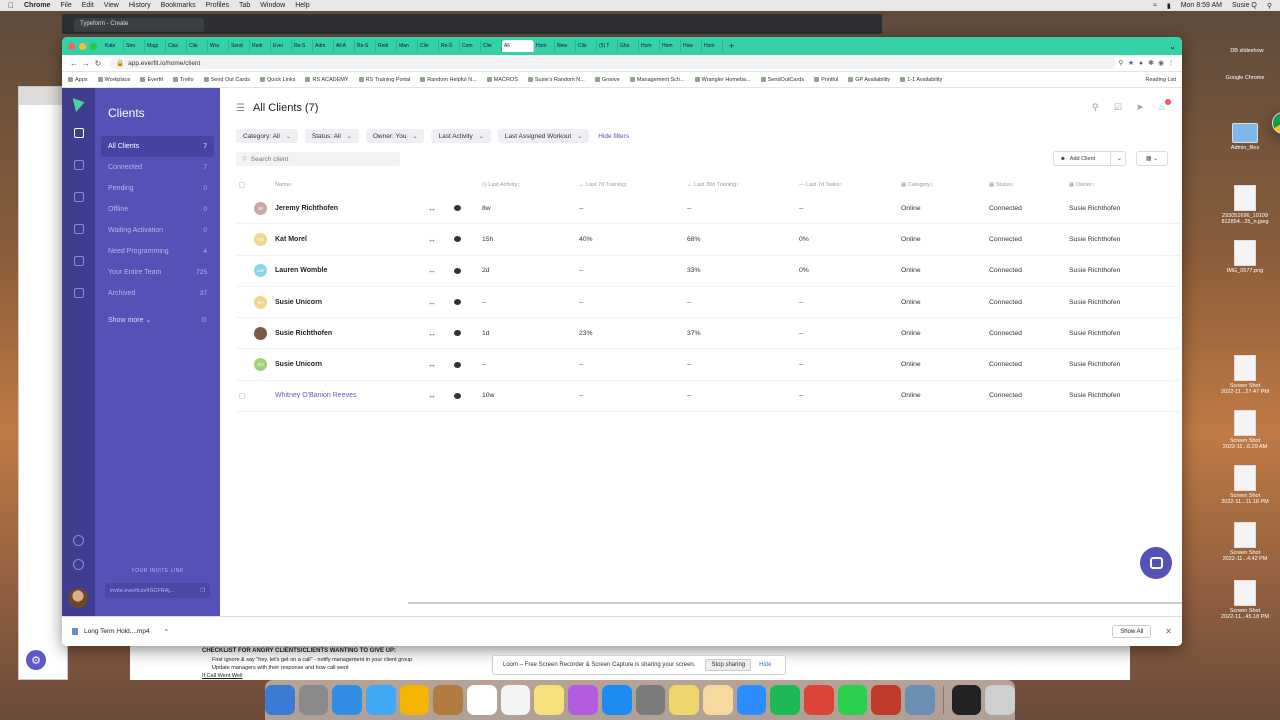 Image resolution: width=1280 pixels, height=720 pixels. What do you see at coordinates (633, 185) in the screenshot?
I see `col-last-7d-training: ↔ Last 7d Training↕` at bounding box center [633, 185].